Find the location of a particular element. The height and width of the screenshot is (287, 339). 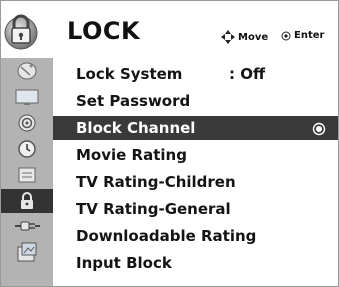

sidebar-item-input is located at coordinates (27, 226).